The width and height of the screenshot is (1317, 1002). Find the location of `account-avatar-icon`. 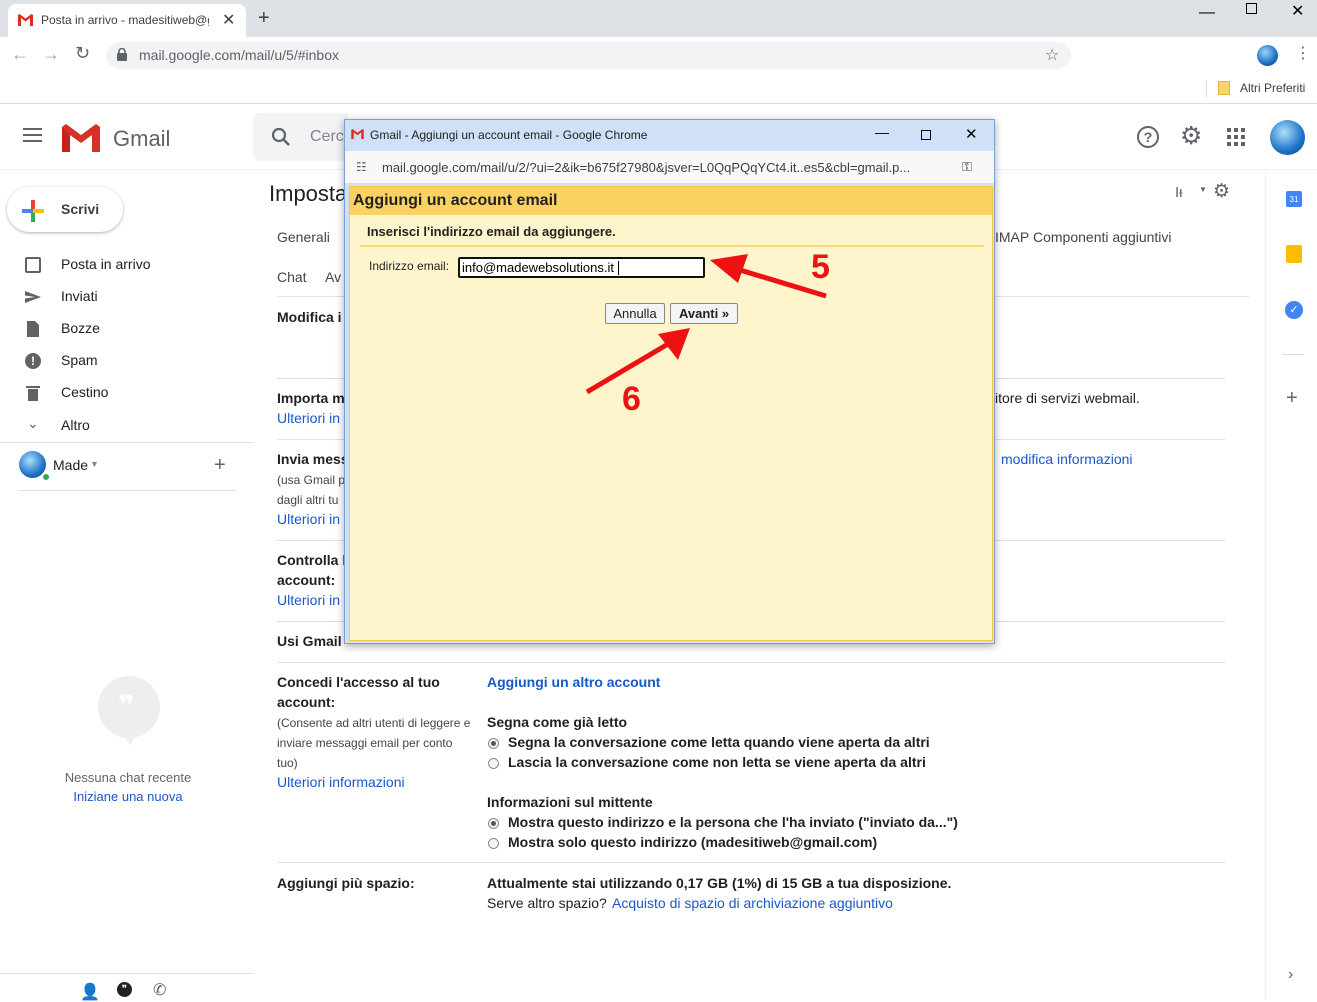

account-avatar-icon is located at coordinates (1287, 137).